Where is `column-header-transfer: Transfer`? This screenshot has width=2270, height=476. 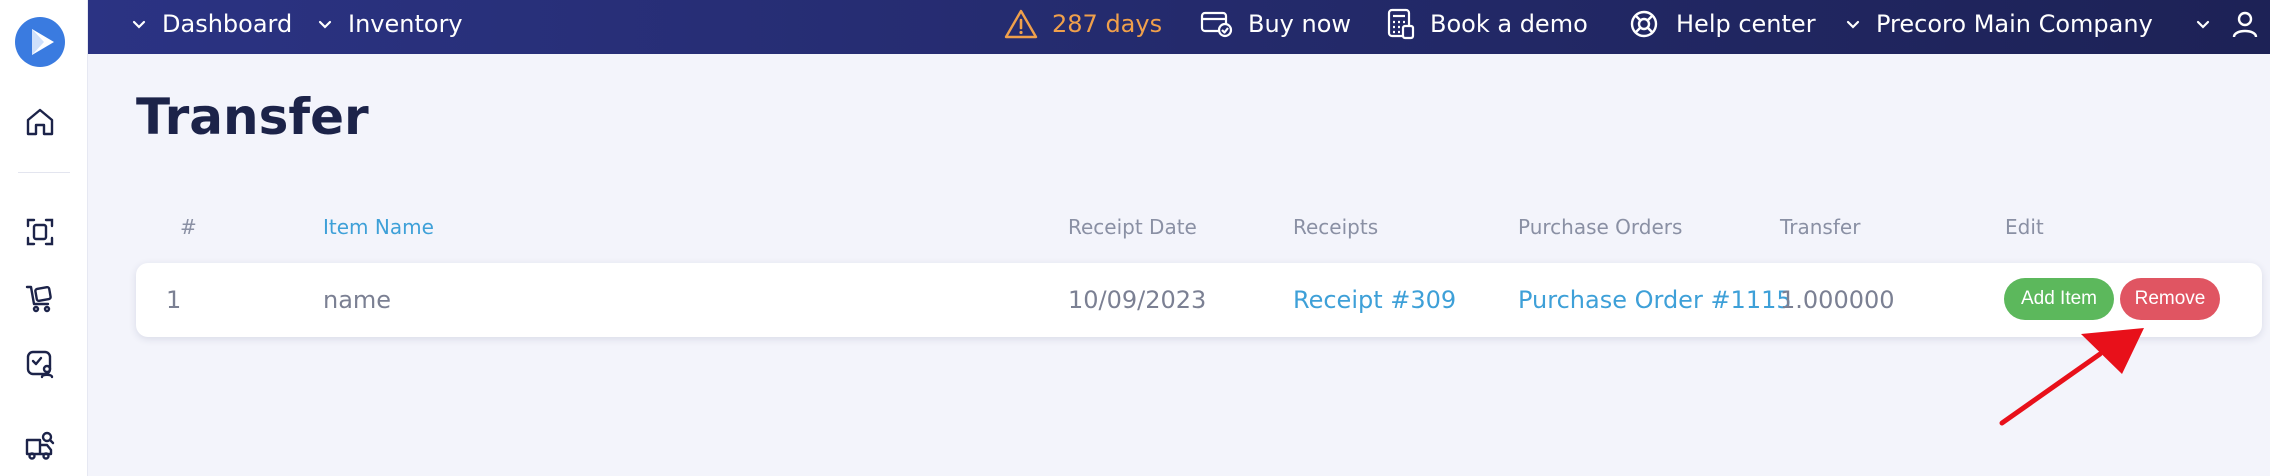 column-header-transfer: Transfer is located at coordinates (1820, 227).